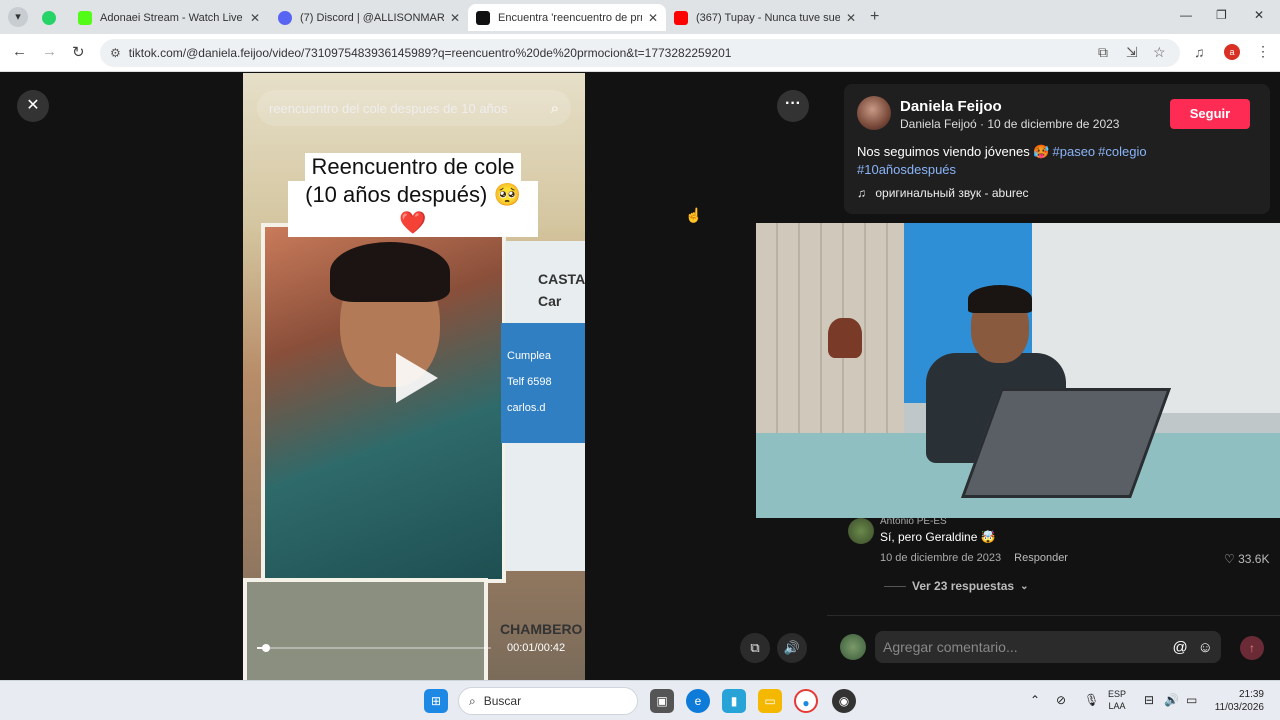 The height and width of the screenshot is (720, 1280). What do you see at coordinates (770, 701) in the screenshot?
I see `file-explorer-icon: ▭` at bounding box center [770, 701].